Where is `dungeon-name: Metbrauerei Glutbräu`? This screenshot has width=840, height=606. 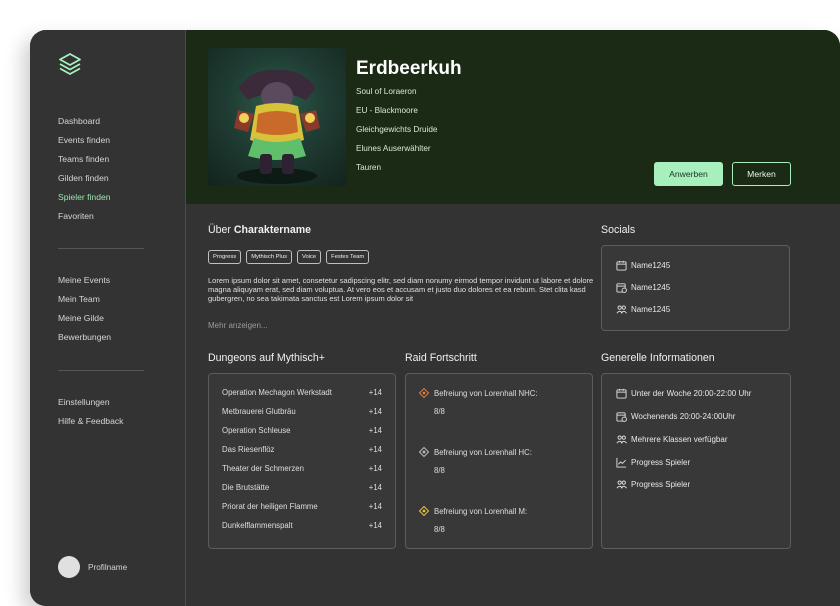
dungeon-name: Metbrauerei Glutbräu is located at coordinates (259, 411).